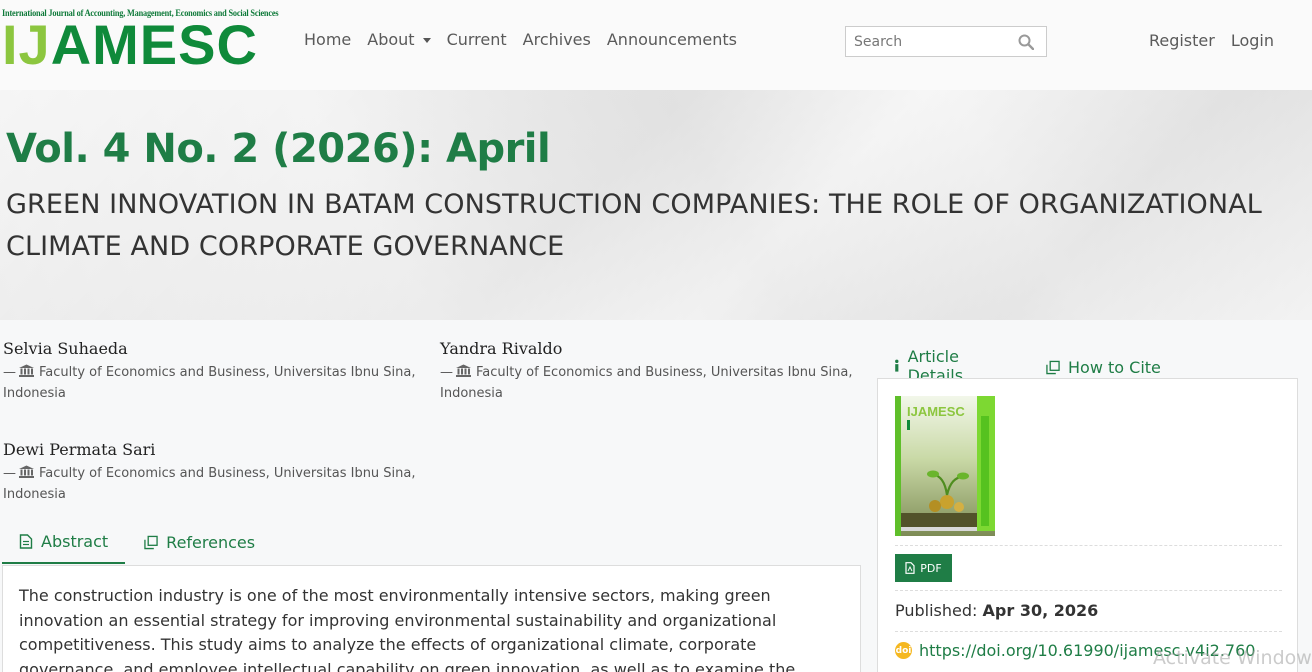 This screenshot has height=672, width=1312. Describe the element at coordinates (327, 39) in the screenshot. I see `nav-home: Home` at that location.